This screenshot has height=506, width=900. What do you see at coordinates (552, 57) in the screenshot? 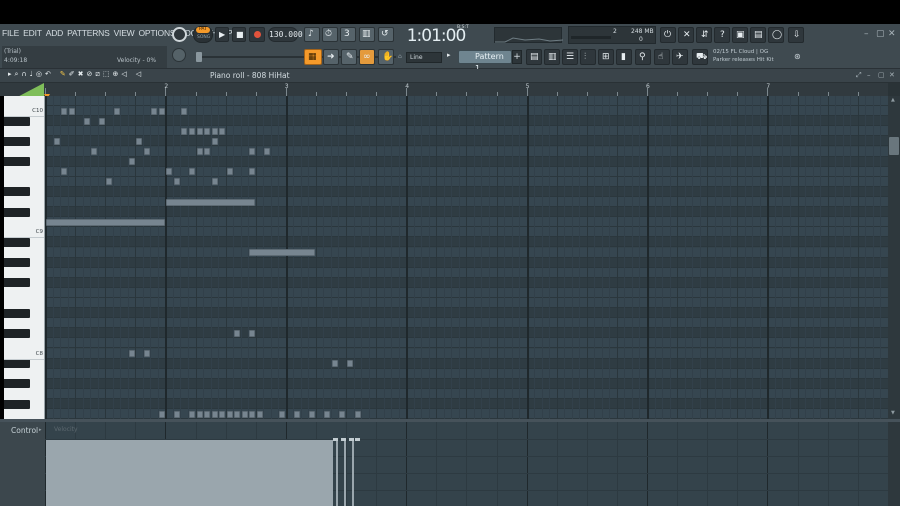
I see `piano-roll-button: ▥` at bounding box center [552, 57].